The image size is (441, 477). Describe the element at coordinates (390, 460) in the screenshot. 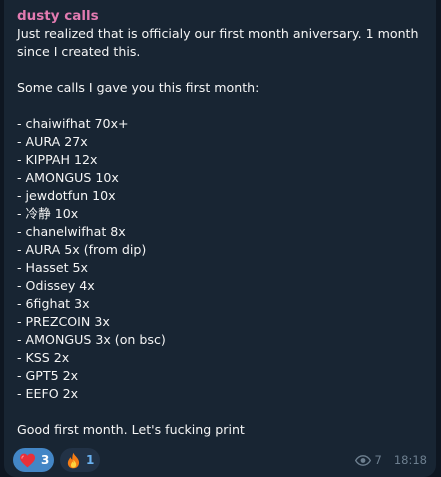

I see `message-meta: 7 18:18` at that location.